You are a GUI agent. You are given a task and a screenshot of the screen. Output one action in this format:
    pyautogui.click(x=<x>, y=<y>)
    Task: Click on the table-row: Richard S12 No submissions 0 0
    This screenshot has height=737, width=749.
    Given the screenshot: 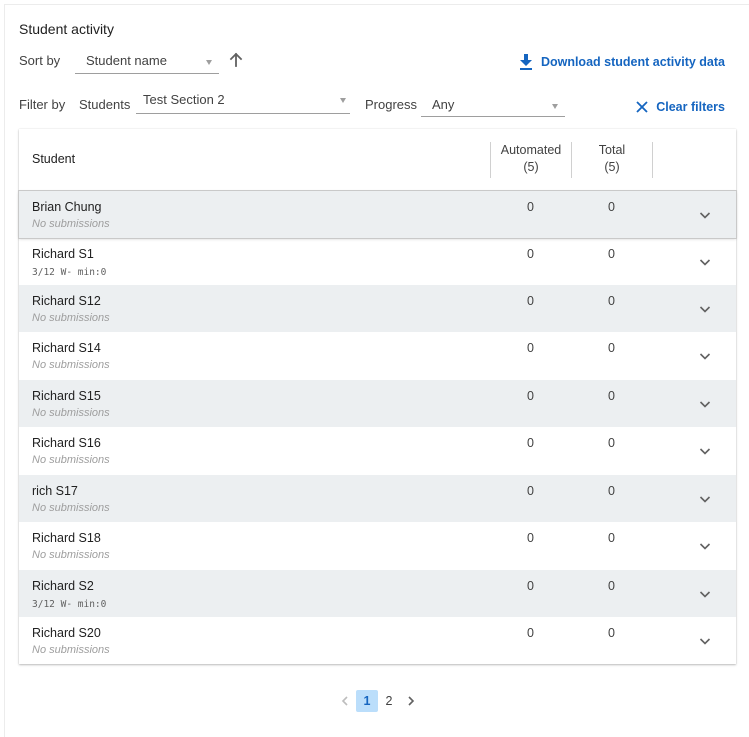 What is the action you would take?
    pyautogui.click(x=377, y=308)
    